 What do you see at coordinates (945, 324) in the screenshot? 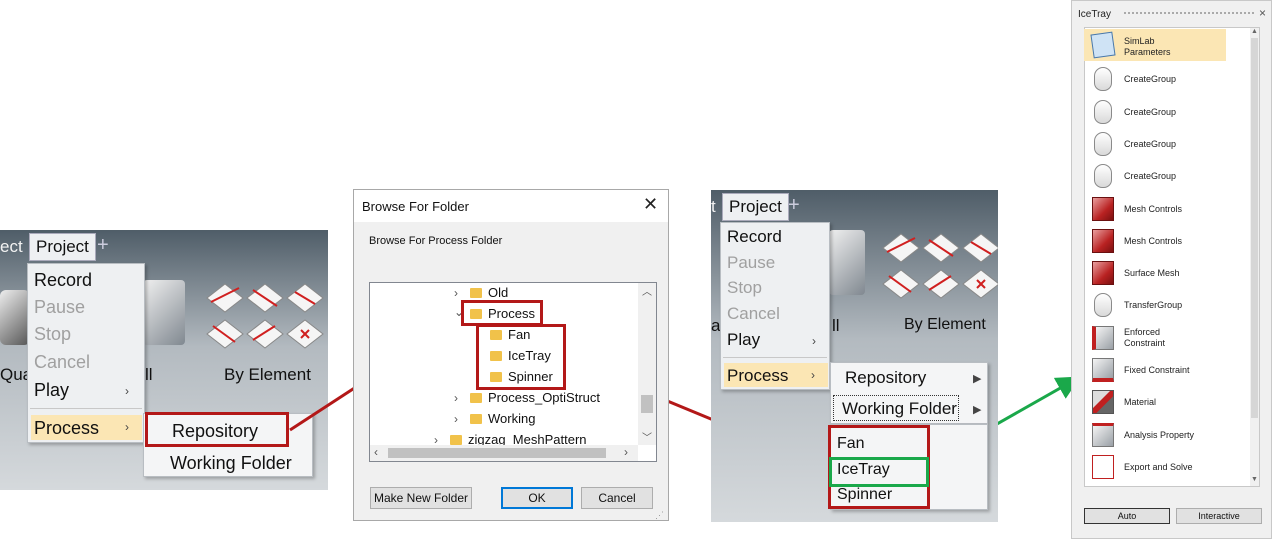
I see `by-element-label: By Element` at bounding box center [945, 324].